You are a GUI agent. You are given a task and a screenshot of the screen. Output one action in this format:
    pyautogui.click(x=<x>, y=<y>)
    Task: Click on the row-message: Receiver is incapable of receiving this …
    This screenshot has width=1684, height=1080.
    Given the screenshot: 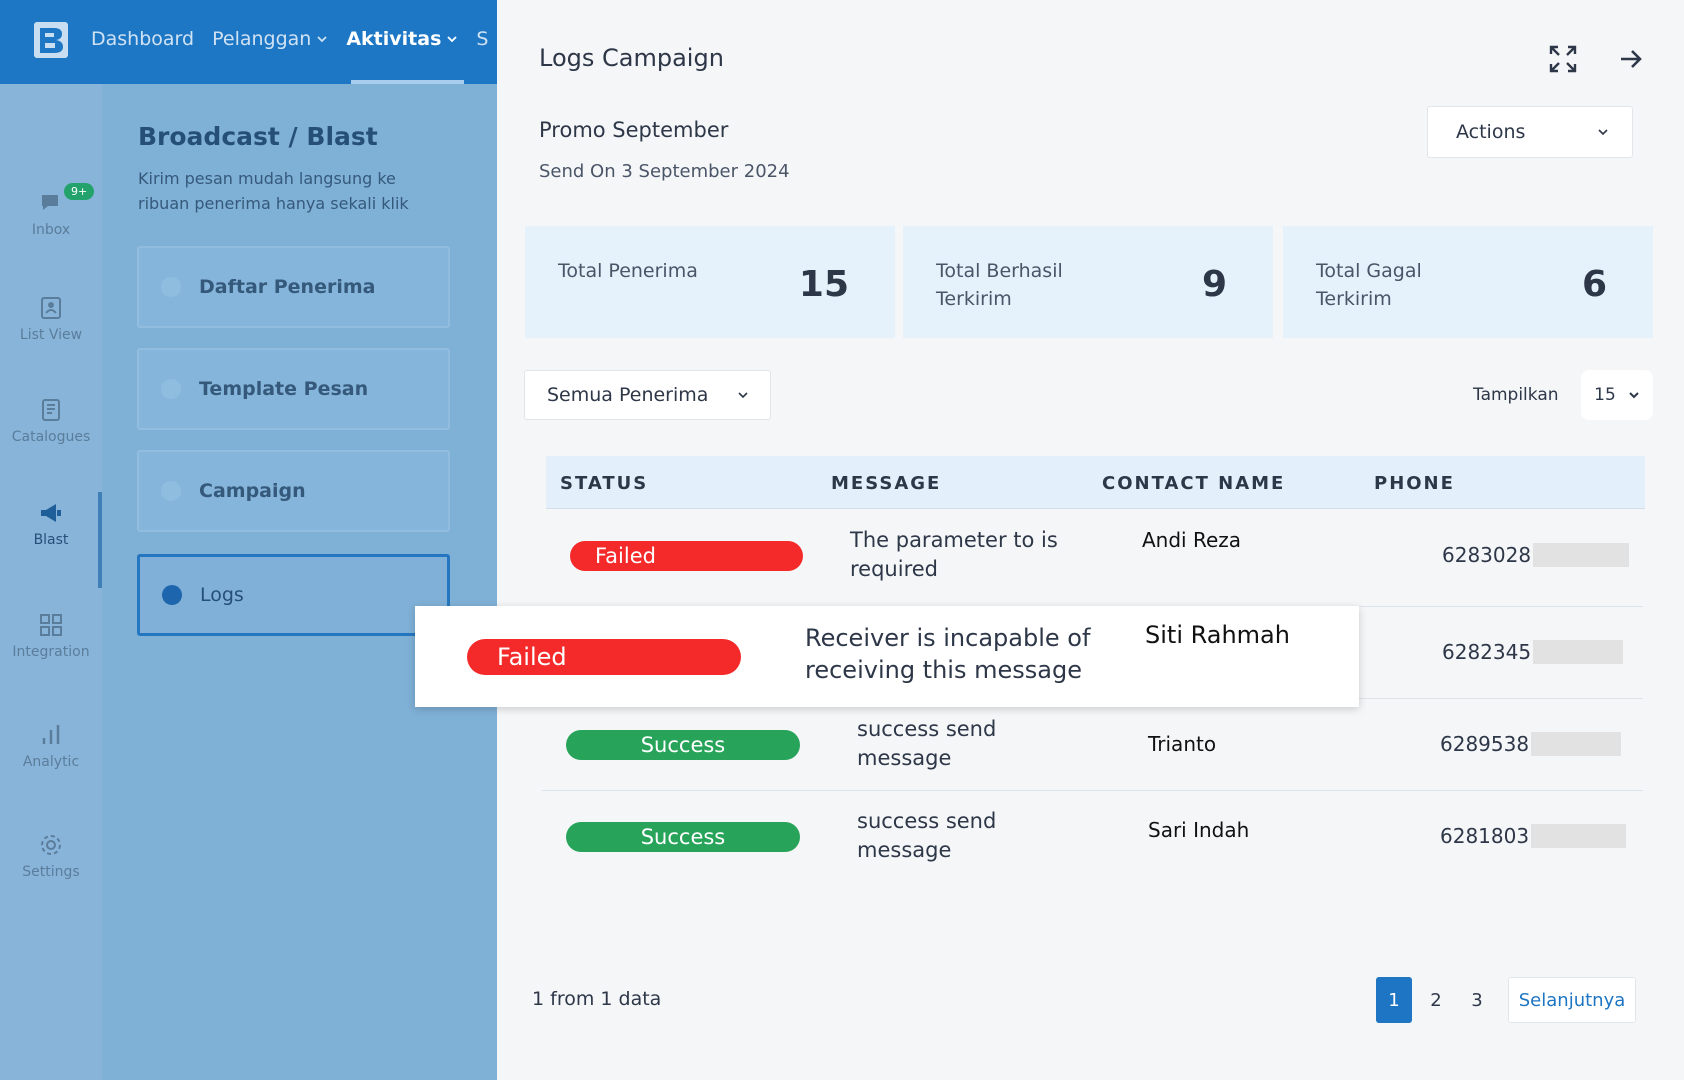 What is the action you would take?
    pyautogui.click(x=948, y=654)
    